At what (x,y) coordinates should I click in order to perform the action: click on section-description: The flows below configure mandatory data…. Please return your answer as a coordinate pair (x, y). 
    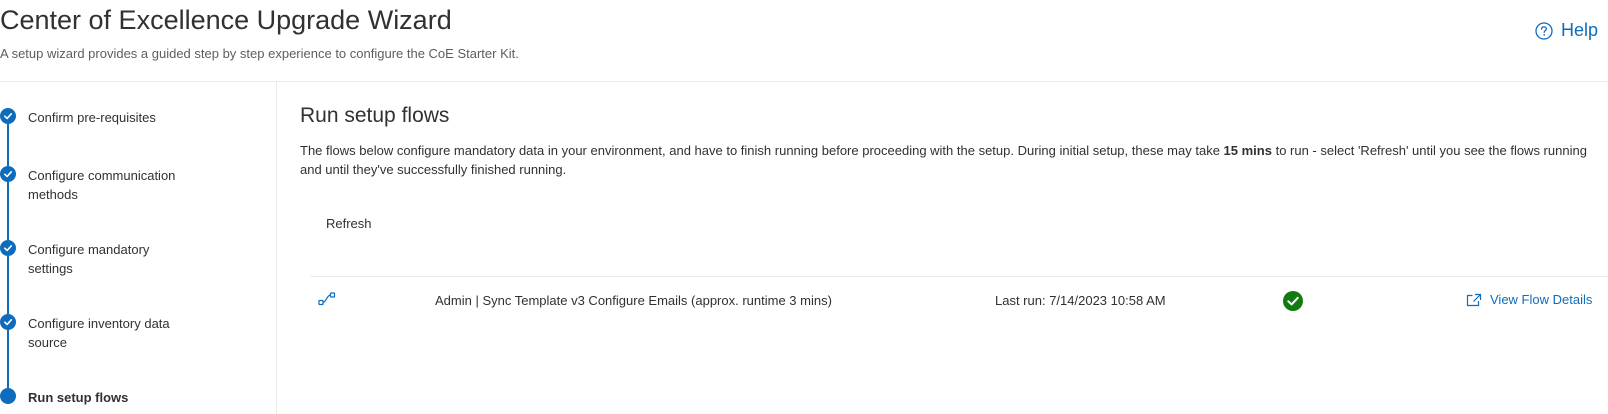
    Looking at the image, I should click on (953, 160).